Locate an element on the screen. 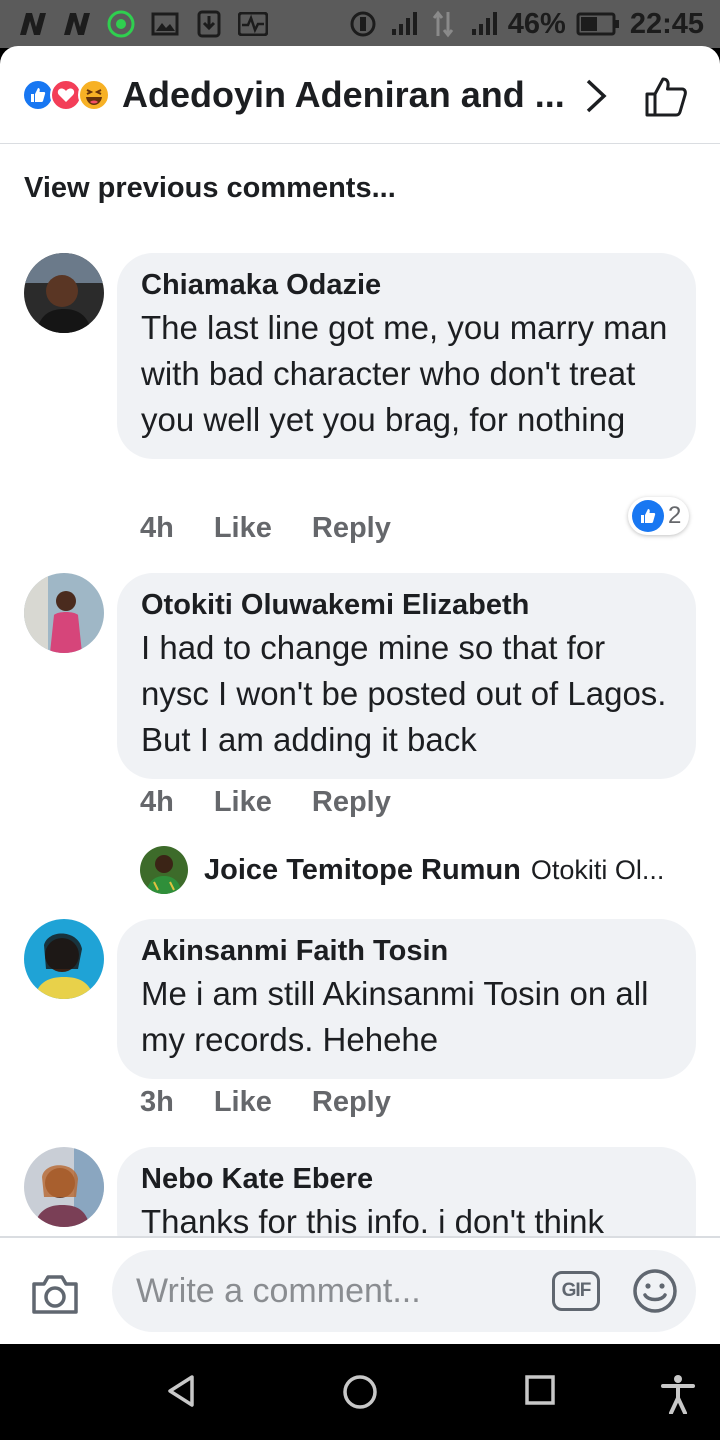 This screenshot has width=720, height=1440. comment-author: Nebo Kate Ebere is located at coordinates (406, 1179).